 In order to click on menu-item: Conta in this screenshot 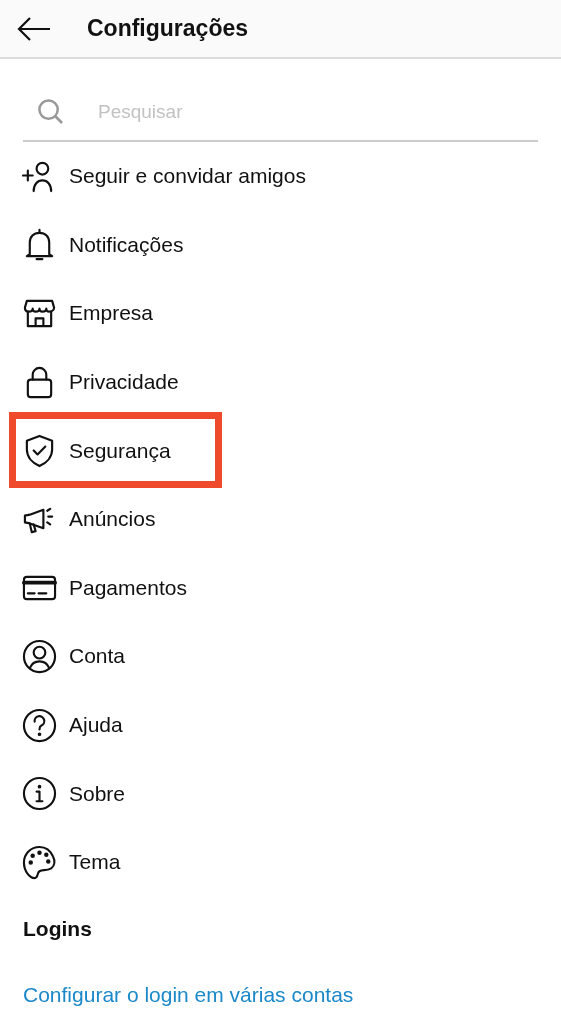, I will do `click(97, 656)`.